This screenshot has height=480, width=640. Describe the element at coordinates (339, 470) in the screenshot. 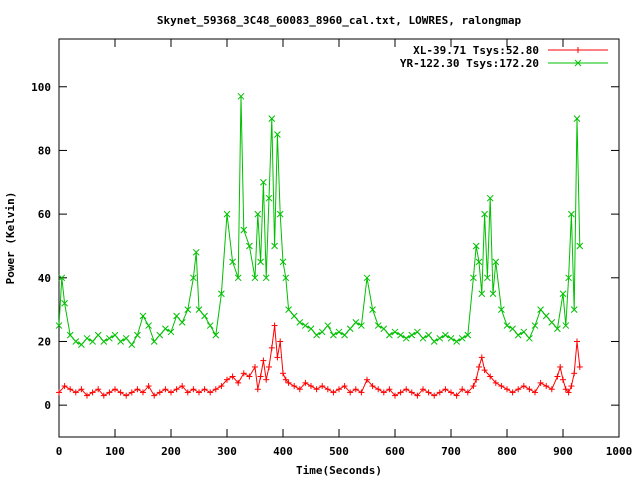

I see `x-axis-title: Time(Seconds)` at that location.